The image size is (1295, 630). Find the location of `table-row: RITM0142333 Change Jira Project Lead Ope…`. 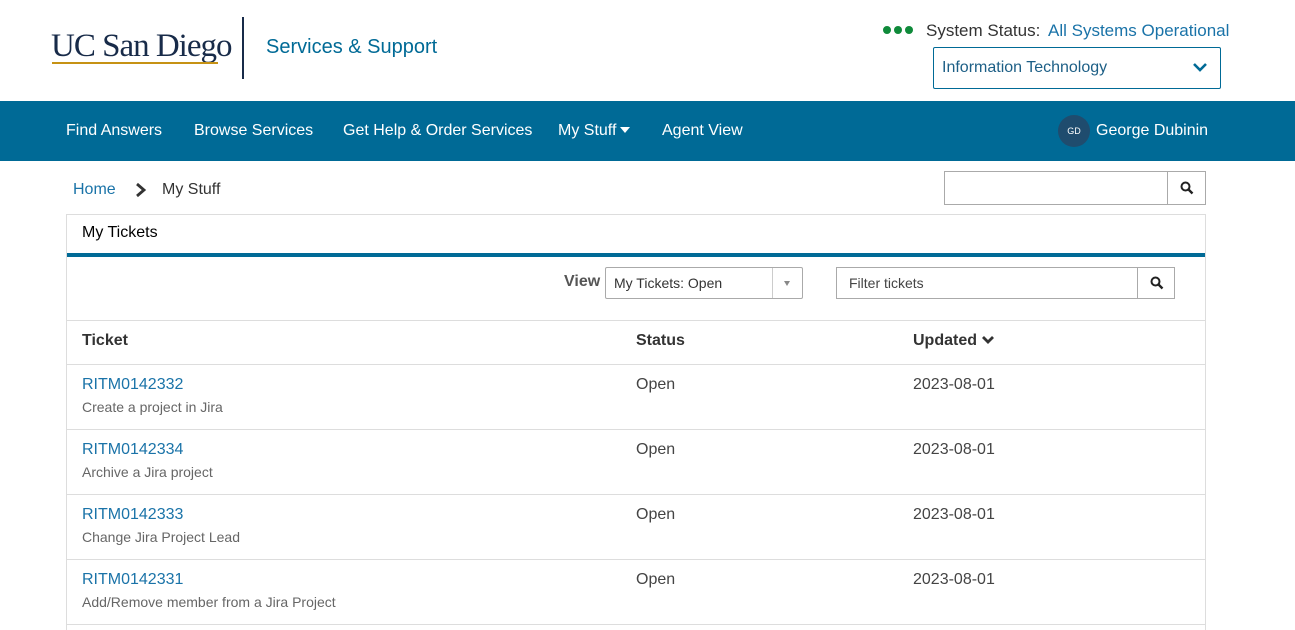

table-row: RITM0142333 Change Jira Project Lead Ope… is located at coordinates (636, 527).